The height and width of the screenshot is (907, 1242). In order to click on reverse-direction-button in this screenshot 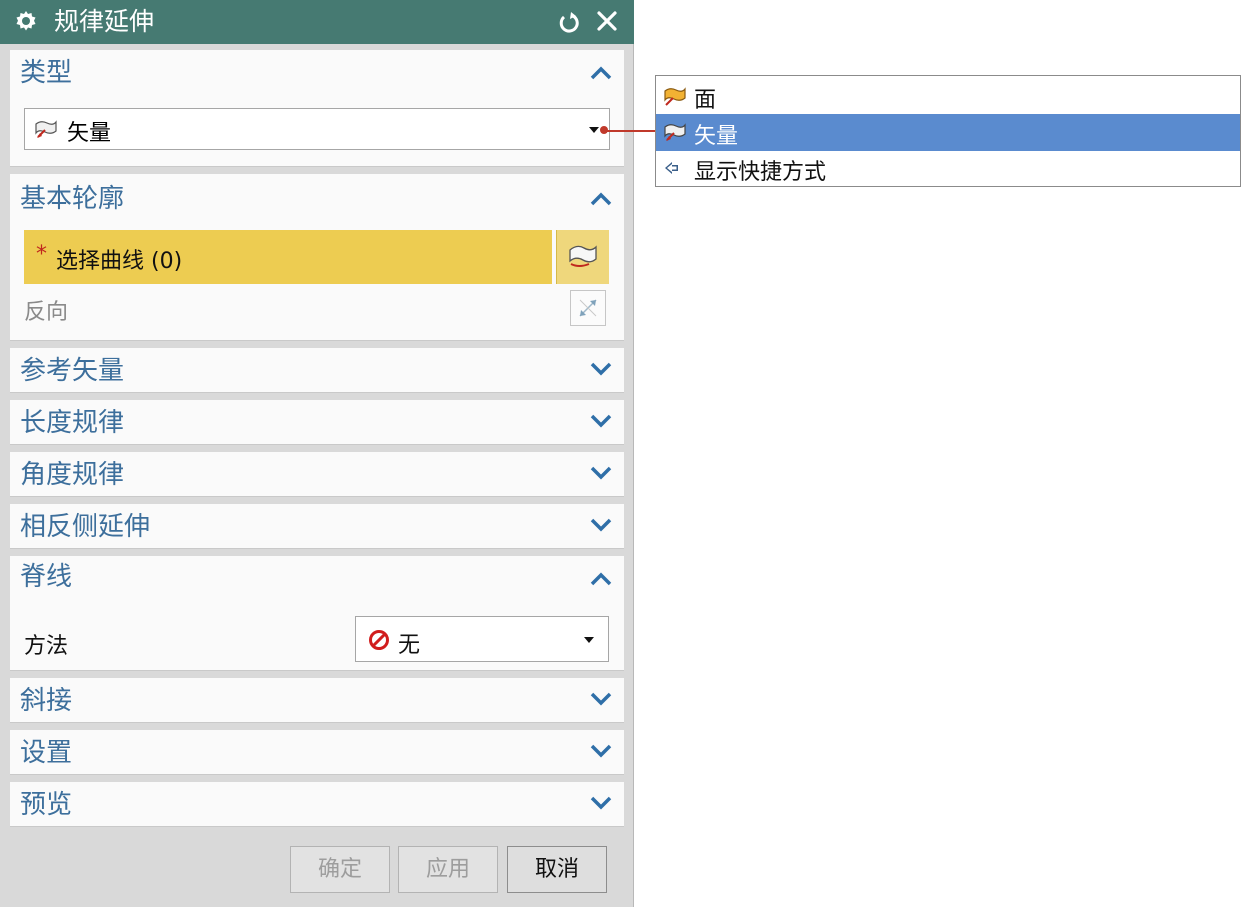, I will do `click(588, 308)`.